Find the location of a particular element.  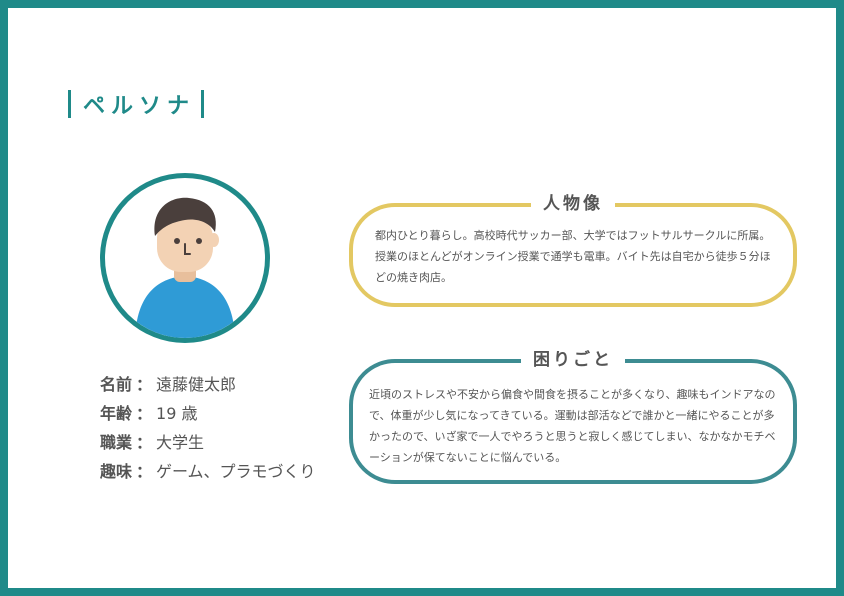

persona-card-heading-text: 人物像 is located at coordinates (573, 204).